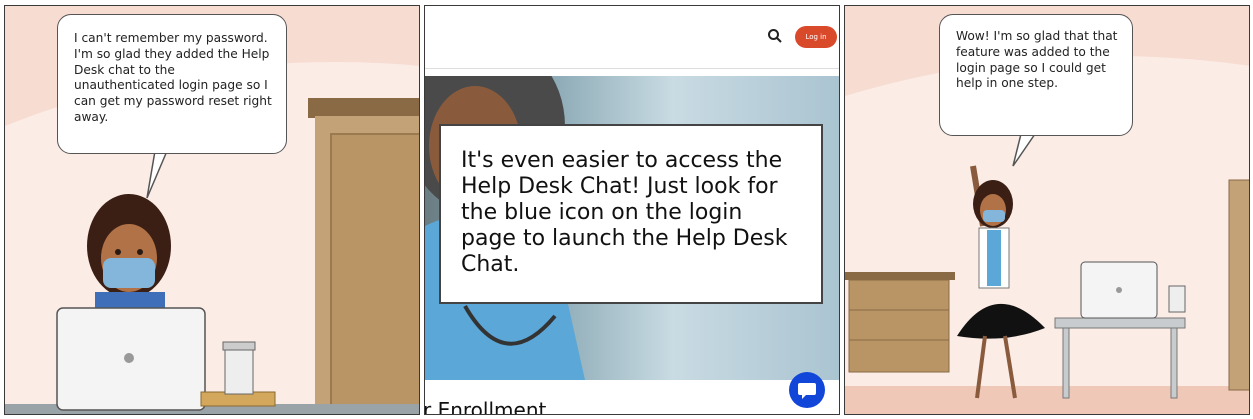 This screenshot has height=419, width=1253. I want to click on site-header: Log in, so click(632, 37).